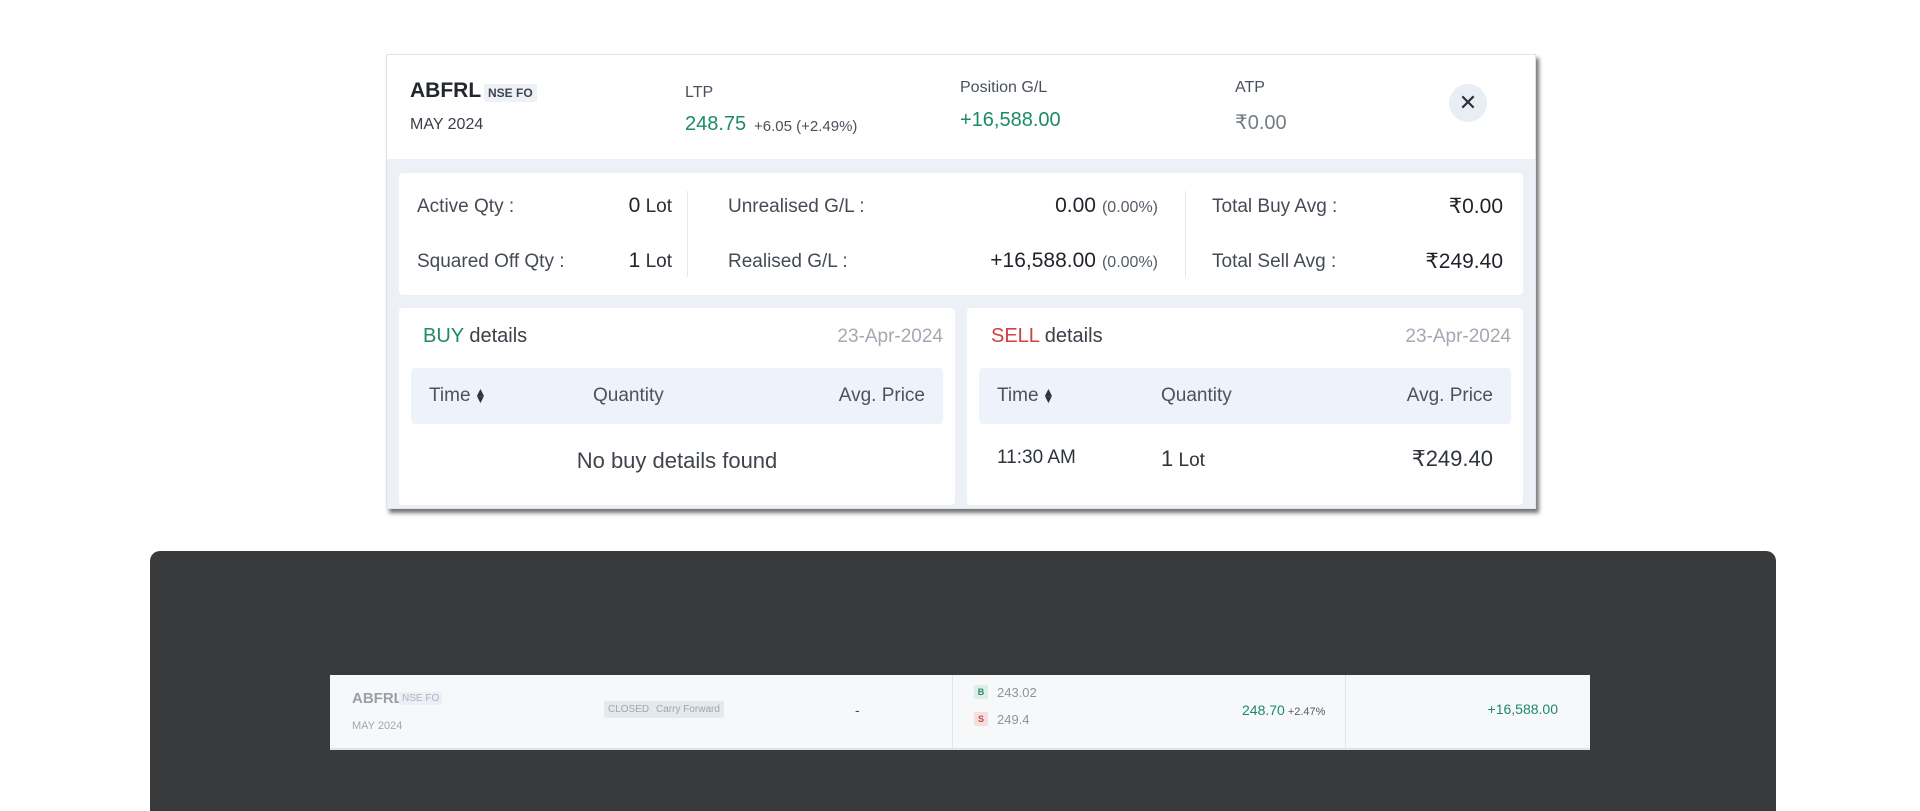  What do you see at coordinates (806, 126) in the screenshot?
I see `ltp-change: +6.05 (+2.49%)` at bounding box center [806, 126].